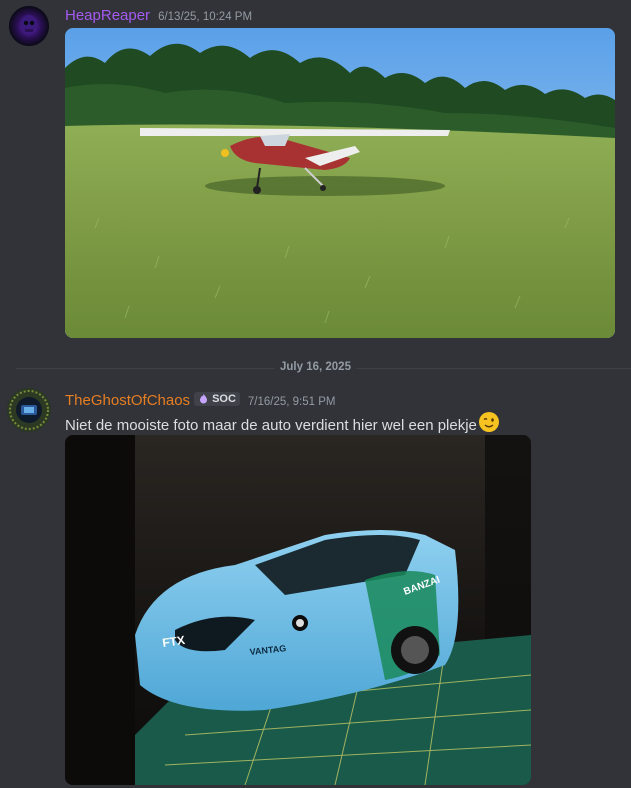 Image resolution: width=631 pixels, height=788 pixels. I want to click on avatar-heapreaper, so click(29, 26).